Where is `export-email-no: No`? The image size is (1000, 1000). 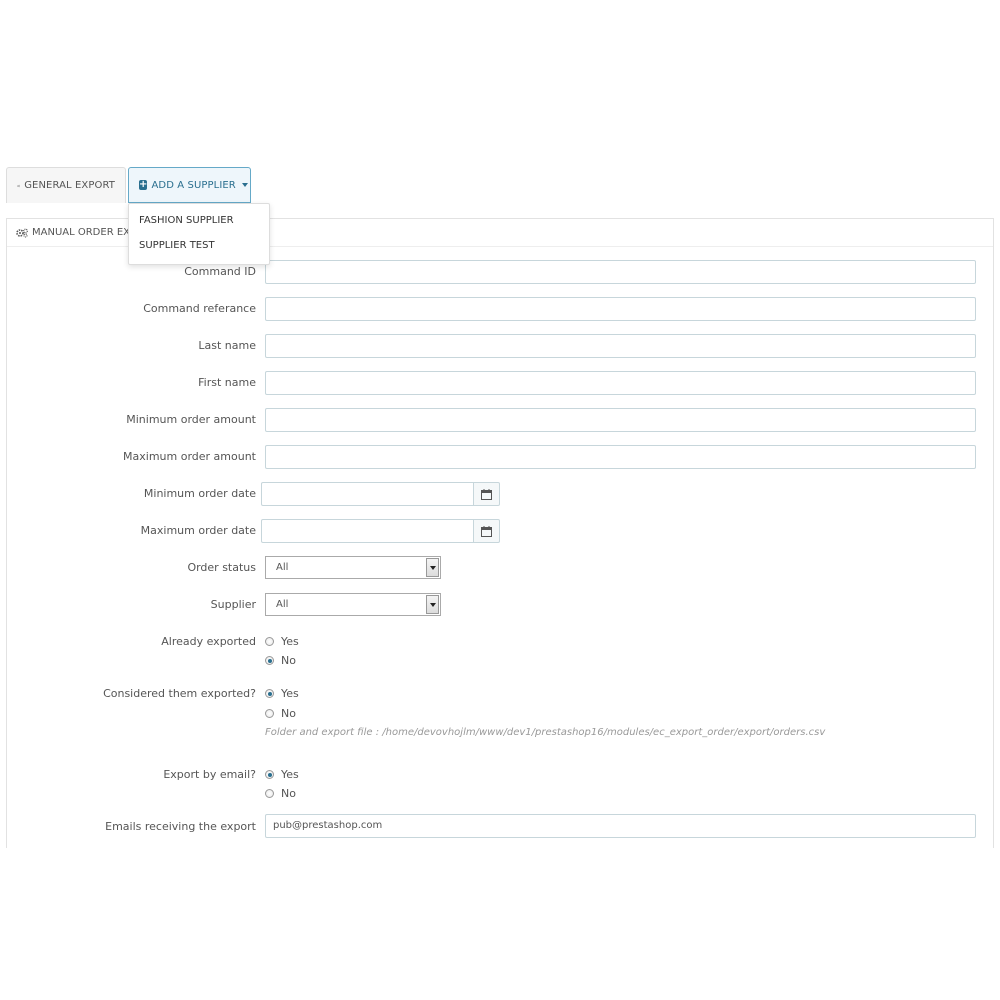 export-email-no: No is located at coordinates (280, 793).